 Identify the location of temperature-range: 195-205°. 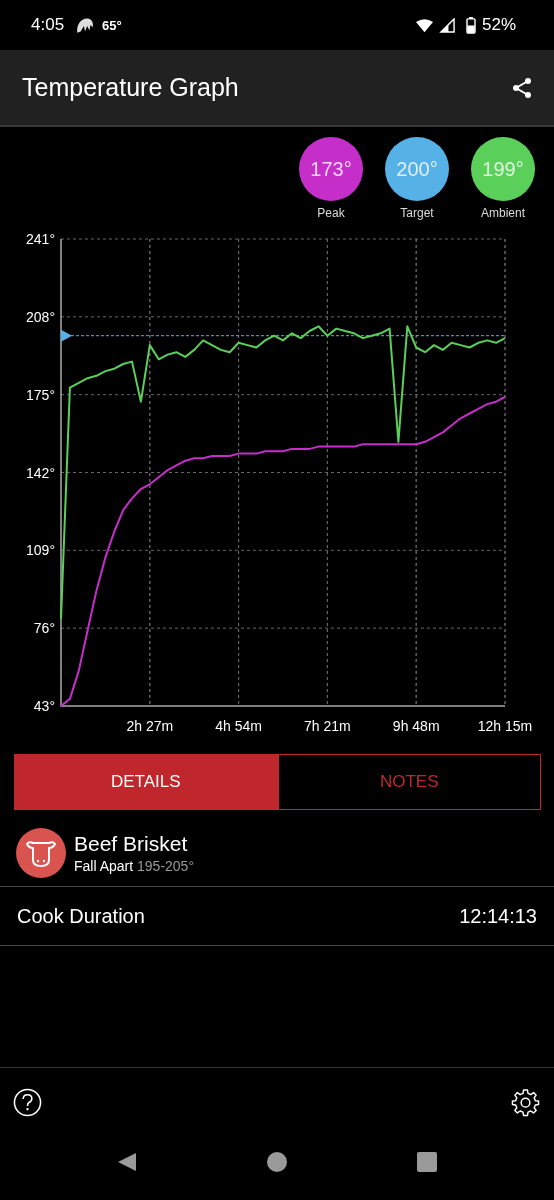
(165, 866).